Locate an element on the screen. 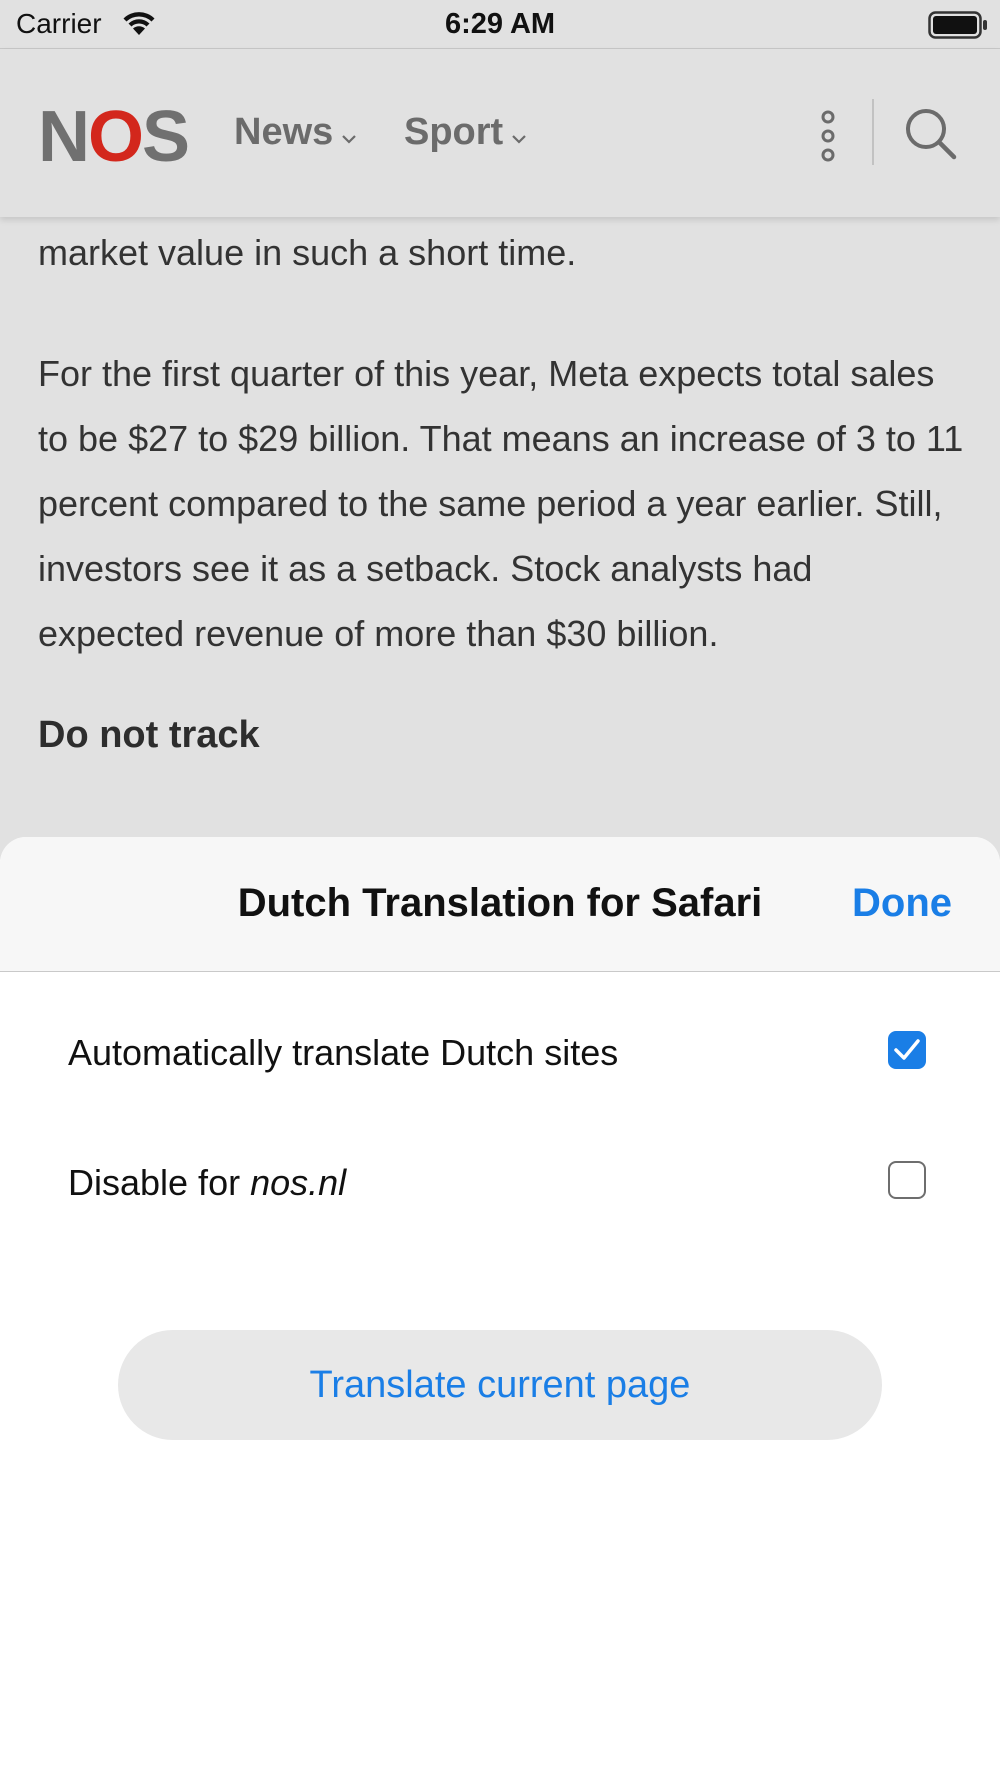  site-navbar: NOS News Sport is located at coordinates (500, 133).